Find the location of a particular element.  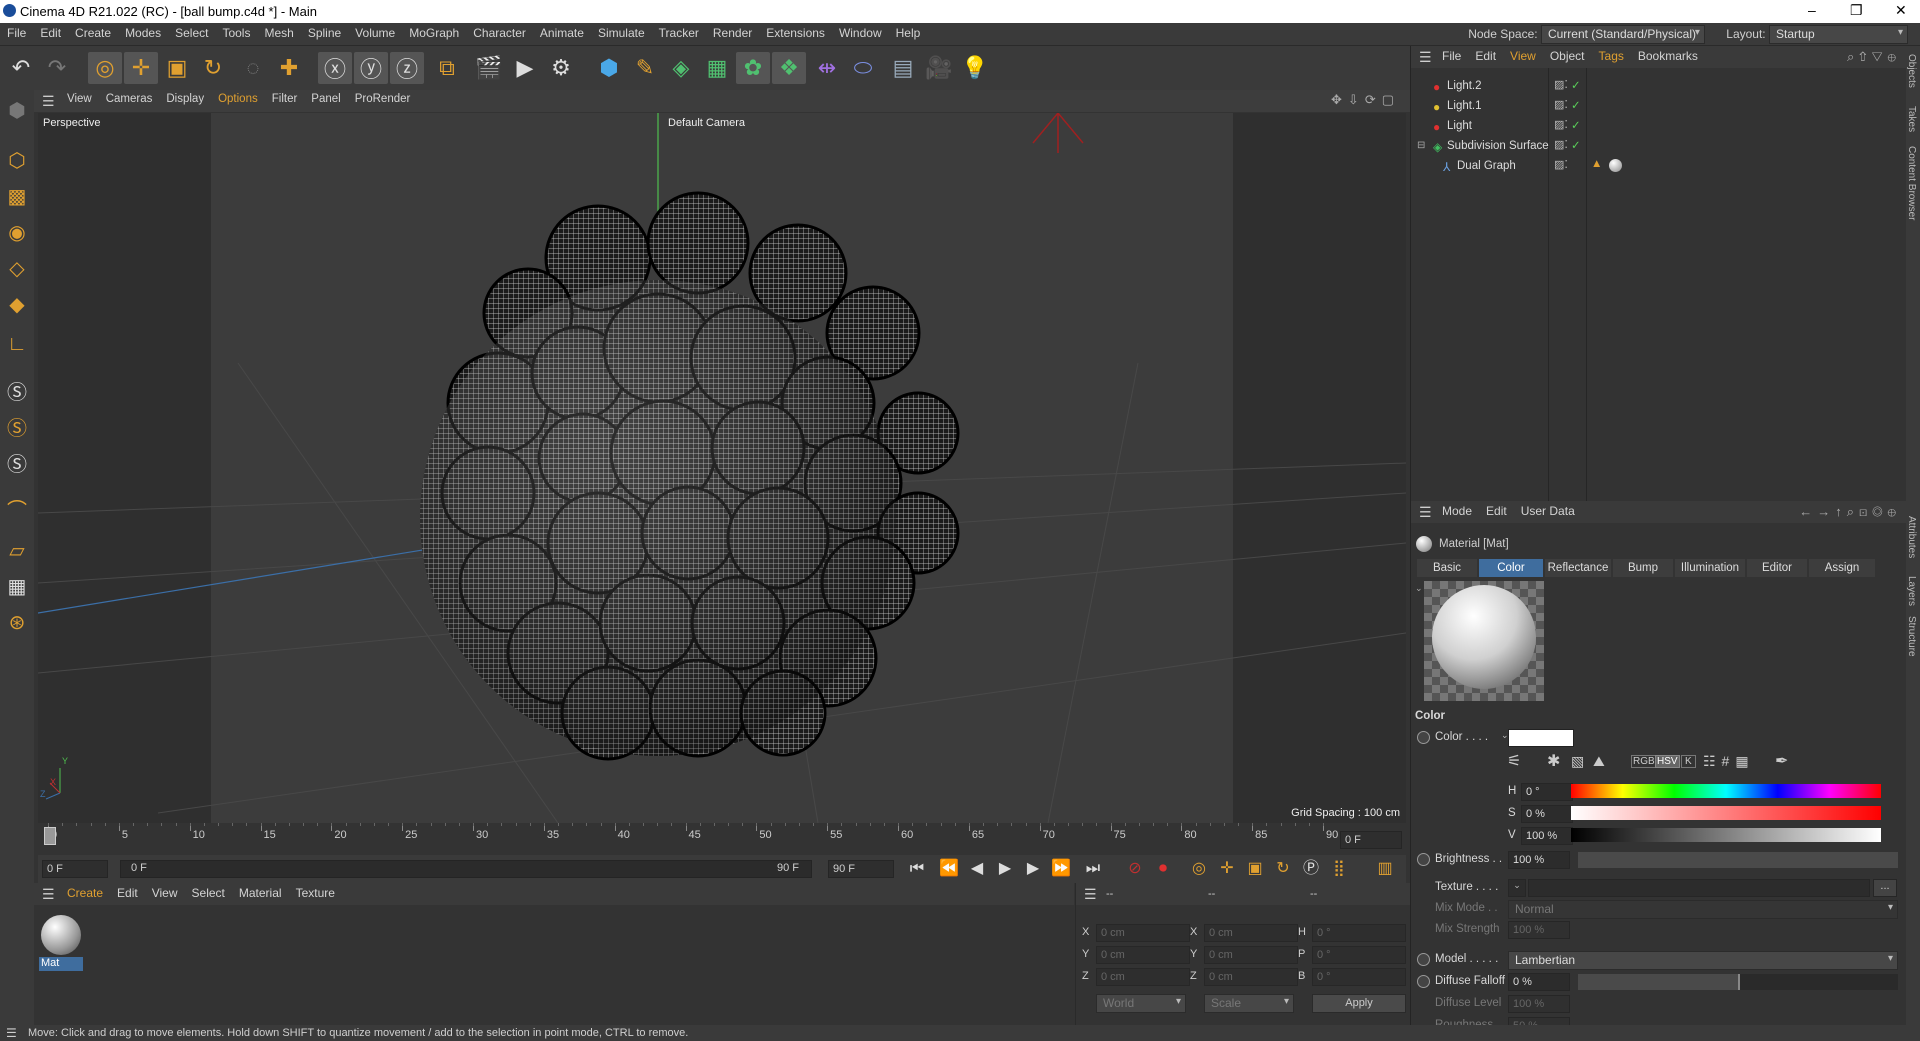

material-swatch-mat: Mat is located at coordinates (61, 942).